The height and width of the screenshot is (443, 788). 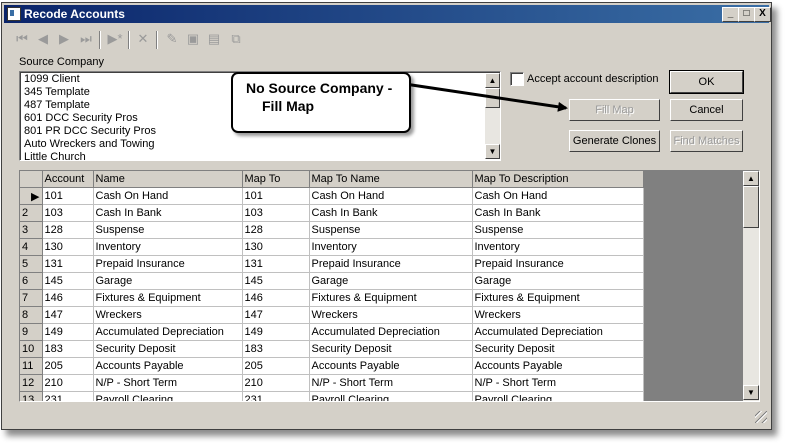 I want to click on fill-map-callout: No Source Company - Fill Map, so click(x=321, y=102).